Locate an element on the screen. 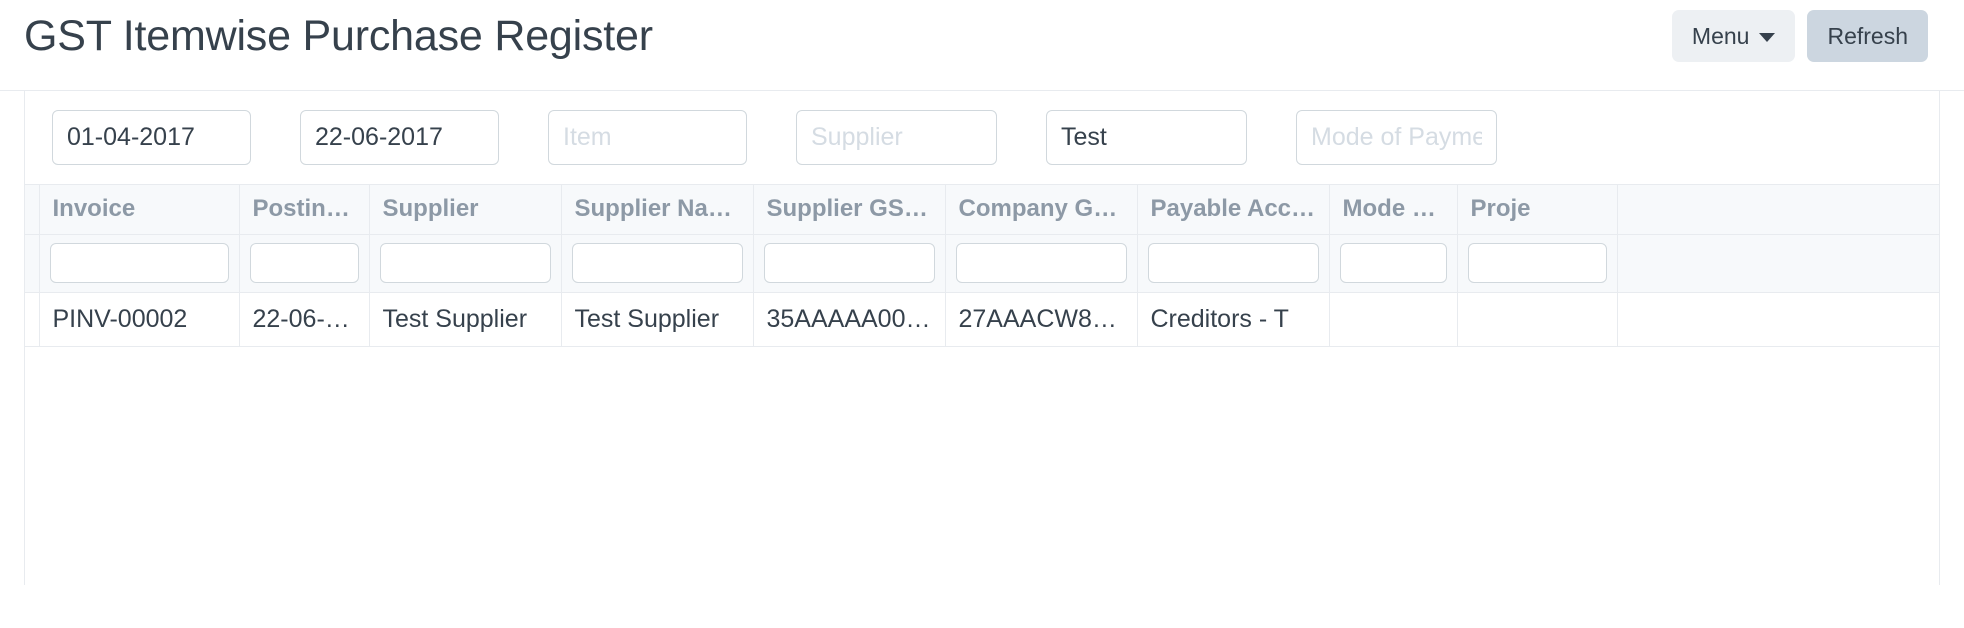 This screenshot has width=1964, height=628. menu-button: Menu is located at coordinates (1733, 36).